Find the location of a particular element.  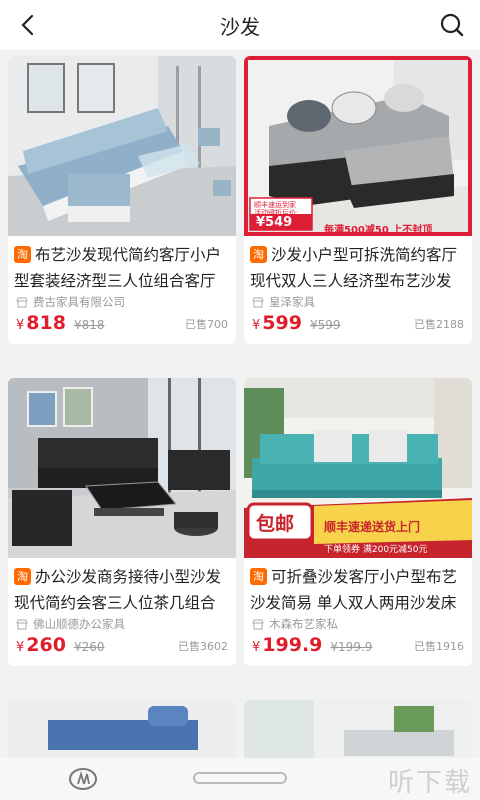

page-title: 沙发 is located at coordinates (240, 26).